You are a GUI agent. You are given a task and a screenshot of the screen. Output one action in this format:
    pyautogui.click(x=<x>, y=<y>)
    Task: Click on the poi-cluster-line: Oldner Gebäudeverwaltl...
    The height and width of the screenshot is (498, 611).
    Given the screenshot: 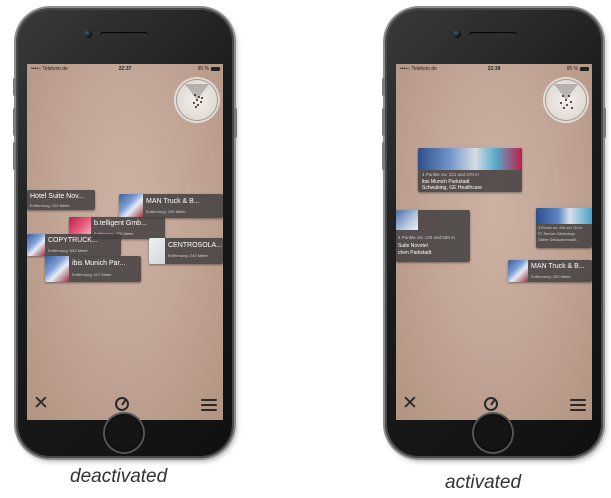 What is the action you would take?
    pyautogui.click(x=558, y=240)
    